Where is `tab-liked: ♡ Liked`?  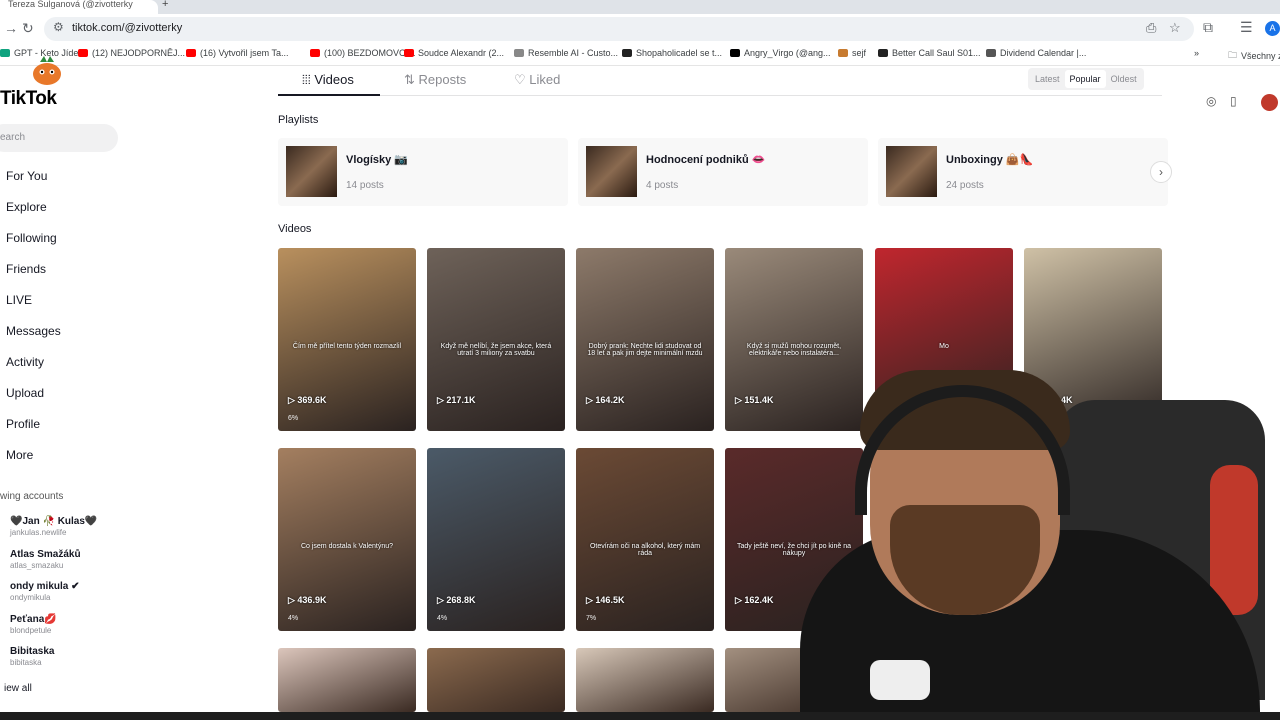
tab-liked: ♡ Liked is located at coordinates (537, 80).